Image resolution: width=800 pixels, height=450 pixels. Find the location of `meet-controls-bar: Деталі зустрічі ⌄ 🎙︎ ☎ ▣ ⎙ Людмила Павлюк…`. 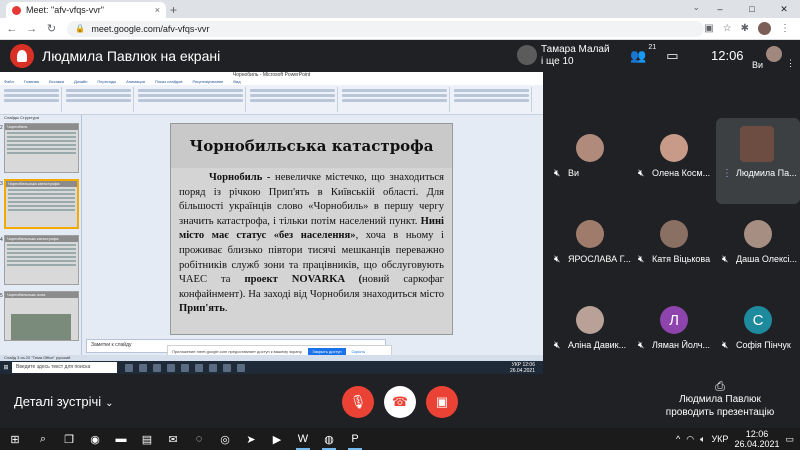

meet-controls-bar: Деталі зустрічі ⌄ 🎙︎ ☎ ▣ ⎙ Людмила Павлюк… is located at coordinates (400, 401).